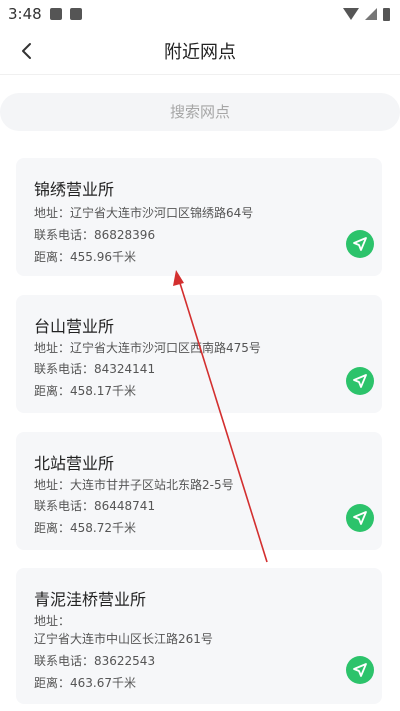 The image size is (400, 711). What do you see at coordinates (85, 391) in the screenshot?
I see `outlet-distance: 距离：458.17千米` at bounding box center [85, 391].